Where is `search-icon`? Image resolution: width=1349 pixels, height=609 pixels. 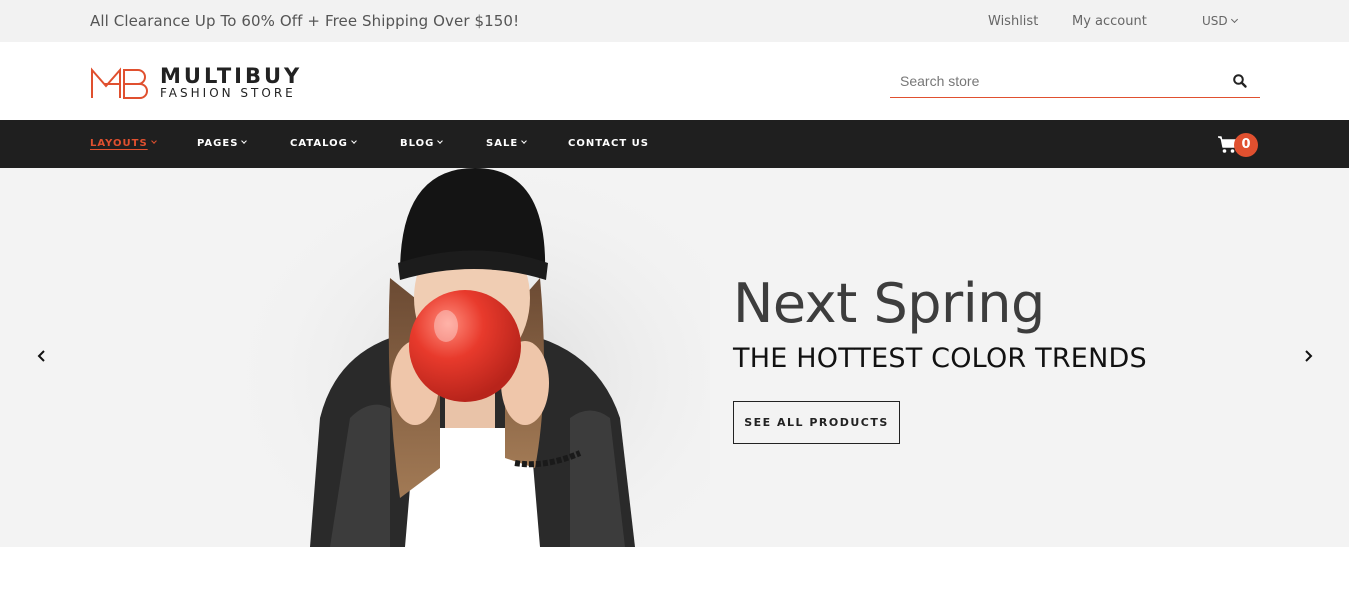
search-icon is located at coordinates (1240, 81).